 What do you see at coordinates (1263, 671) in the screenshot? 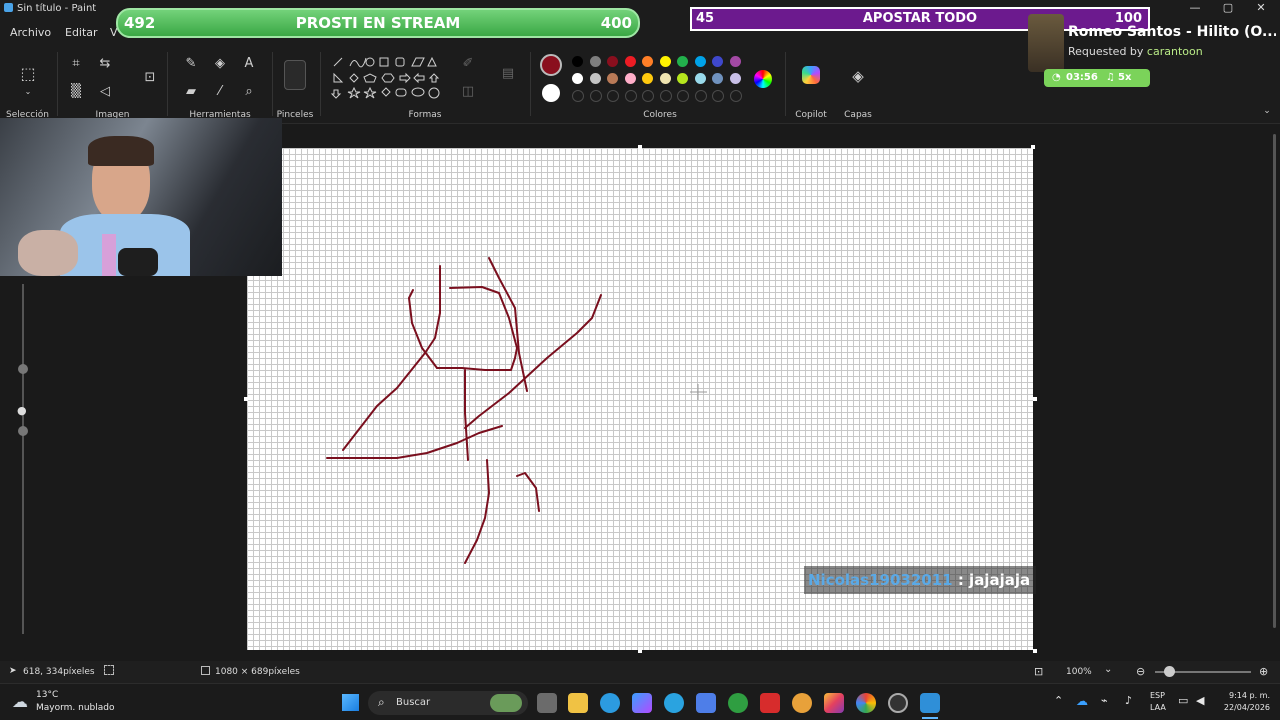
I see `zoom-in-icon: ⊕` at bounding box center [1263, 671].